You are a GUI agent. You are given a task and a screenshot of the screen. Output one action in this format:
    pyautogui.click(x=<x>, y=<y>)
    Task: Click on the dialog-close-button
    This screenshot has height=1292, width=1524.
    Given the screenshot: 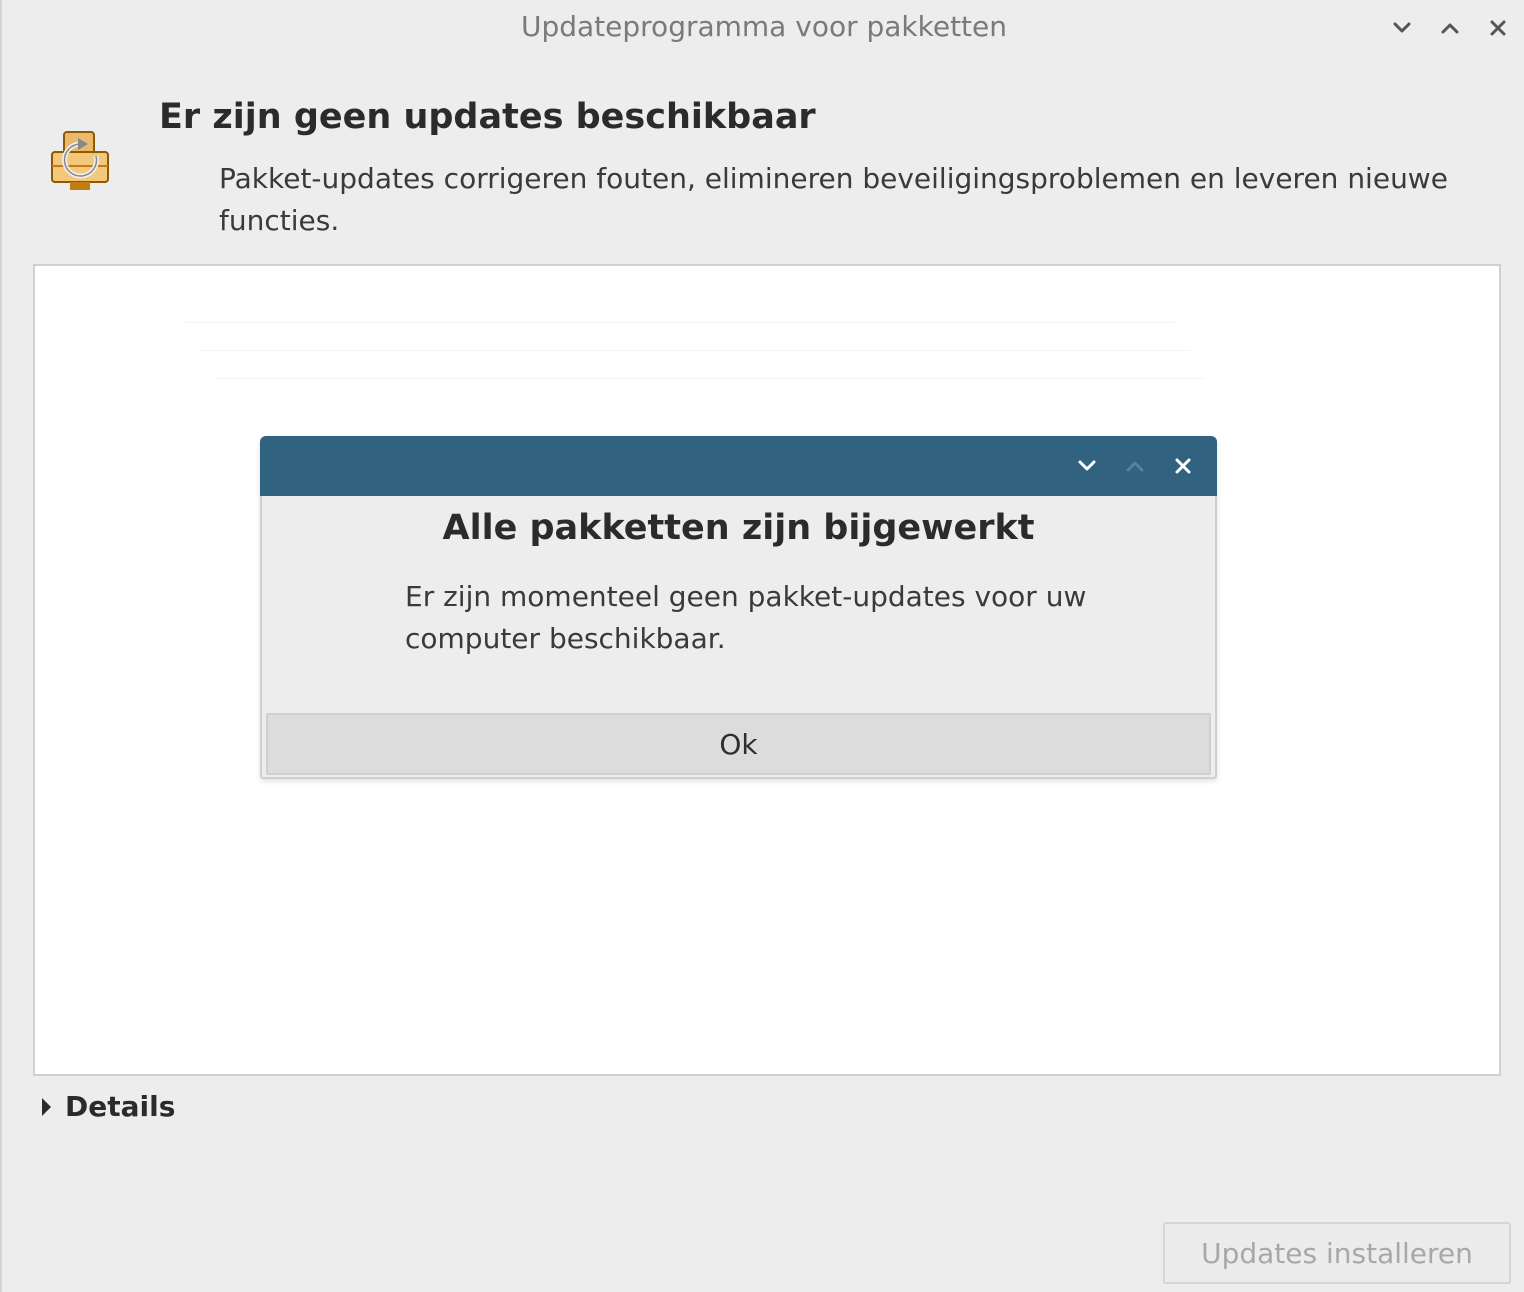 What is the action you would take?
    pyautogui.click(x=1183, y=466)
    